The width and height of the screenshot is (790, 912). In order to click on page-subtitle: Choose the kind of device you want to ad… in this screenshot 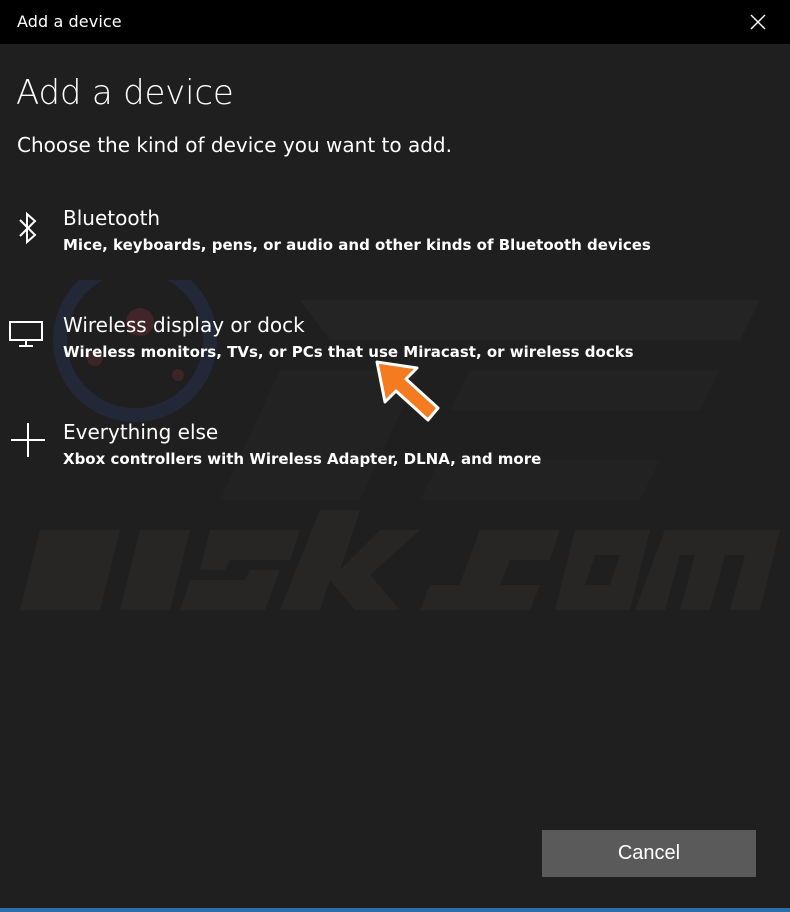, I will do `click(234, 145)`.